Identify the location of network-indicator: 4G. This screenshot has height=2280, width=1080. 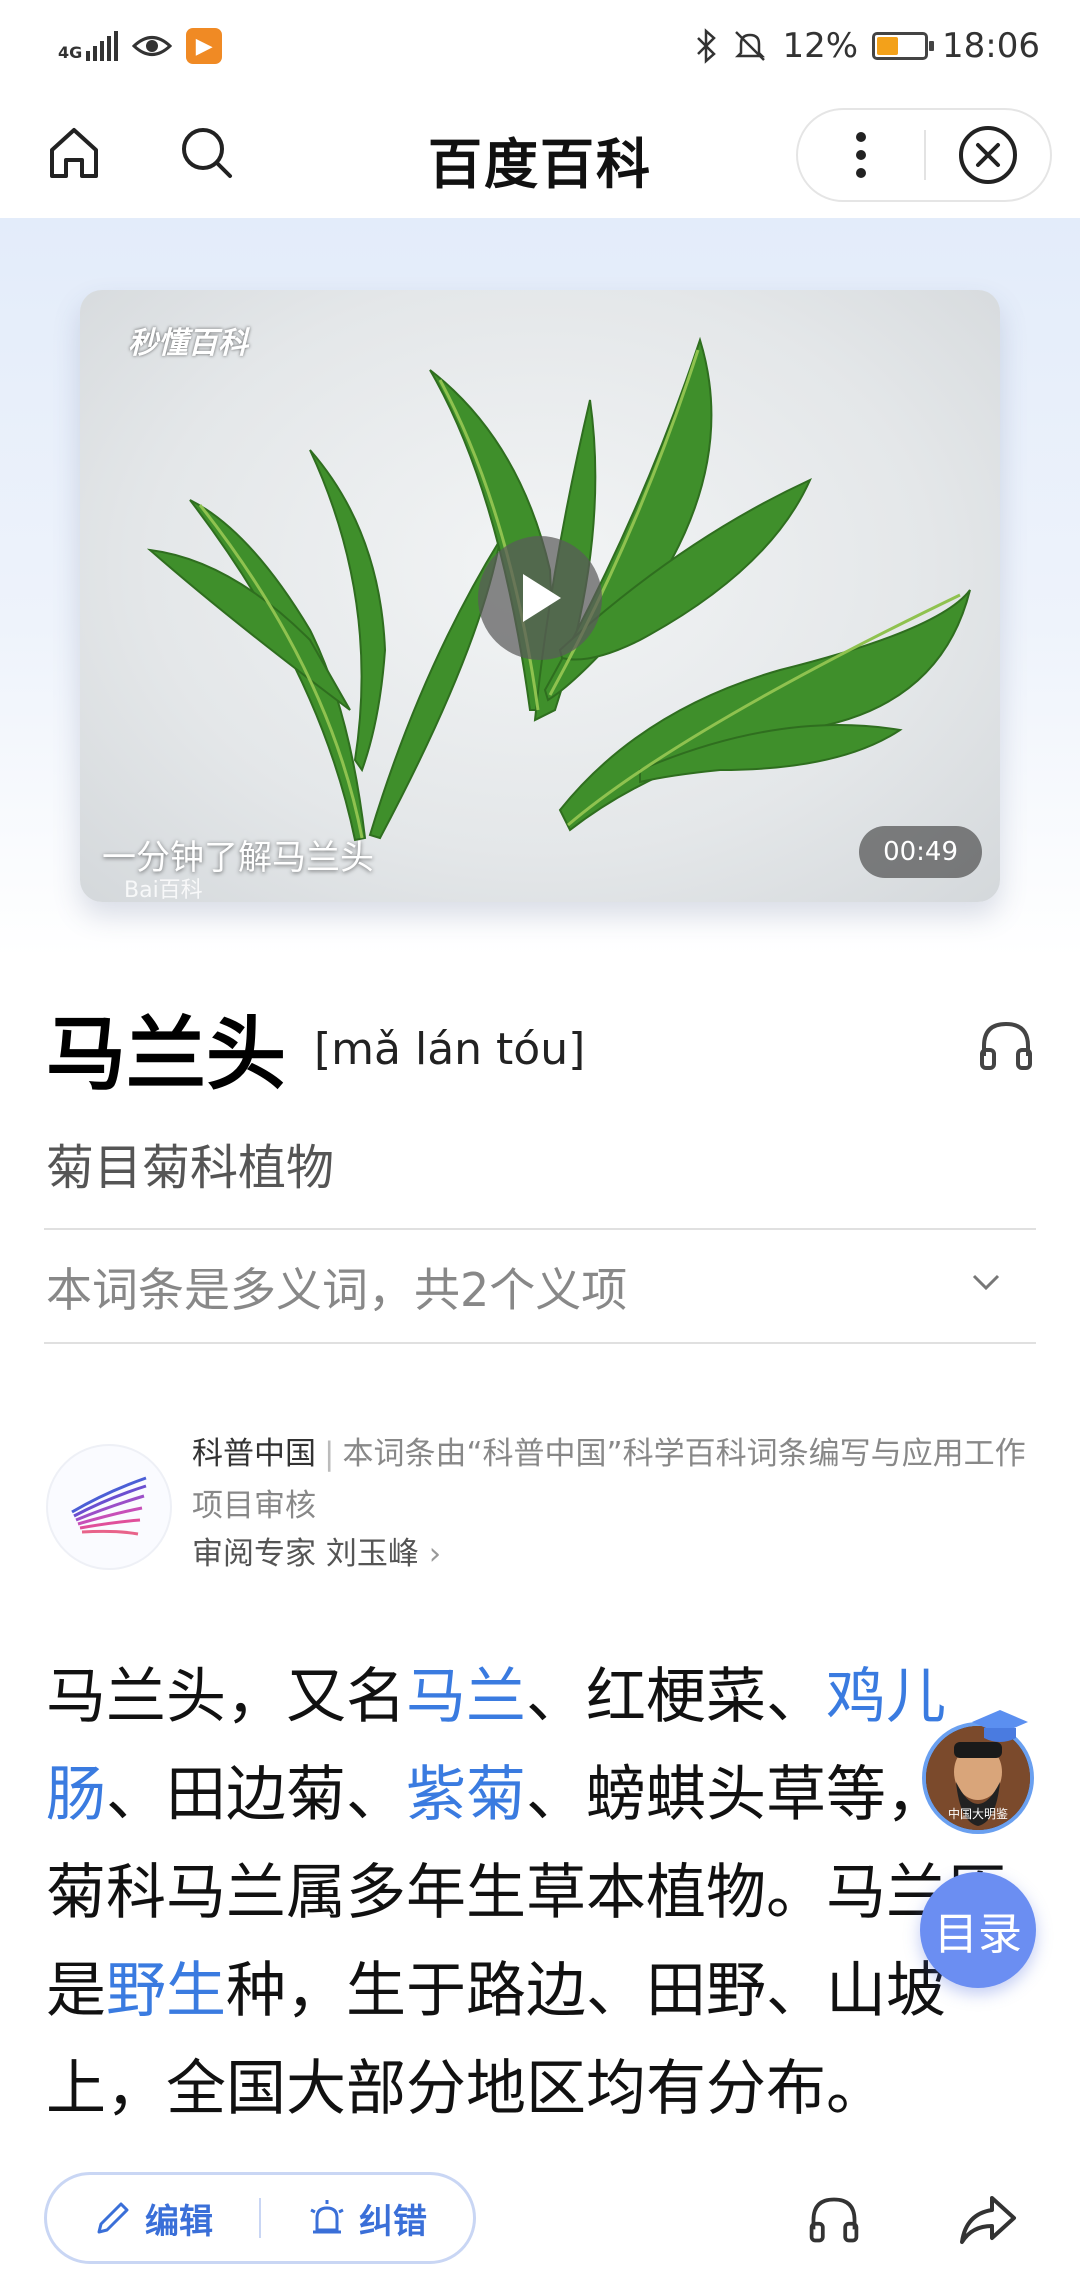
(88, 46).